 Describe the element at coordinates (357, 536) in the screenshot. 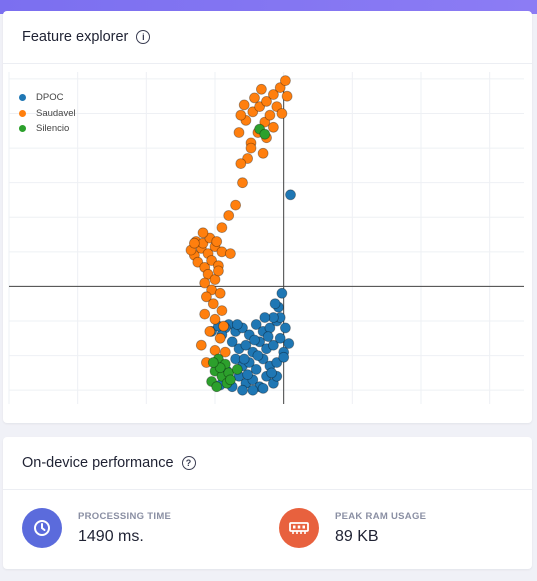

I see `peak-ram-value: 89 KB` at that location.